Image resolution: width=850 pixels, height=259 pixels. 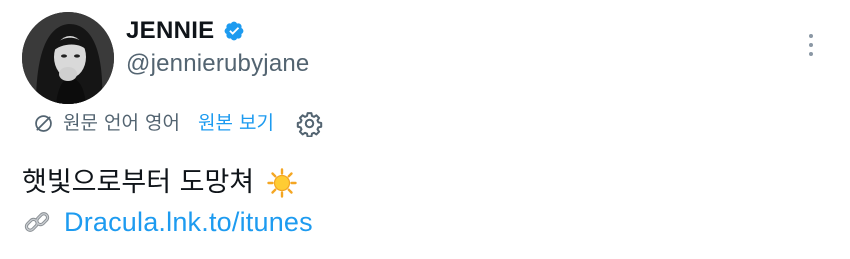 What do you see at coordinates (236, 123) in the screenshot?
I see `show-original-link: 원본 보기` at bounding box center [236, 123].